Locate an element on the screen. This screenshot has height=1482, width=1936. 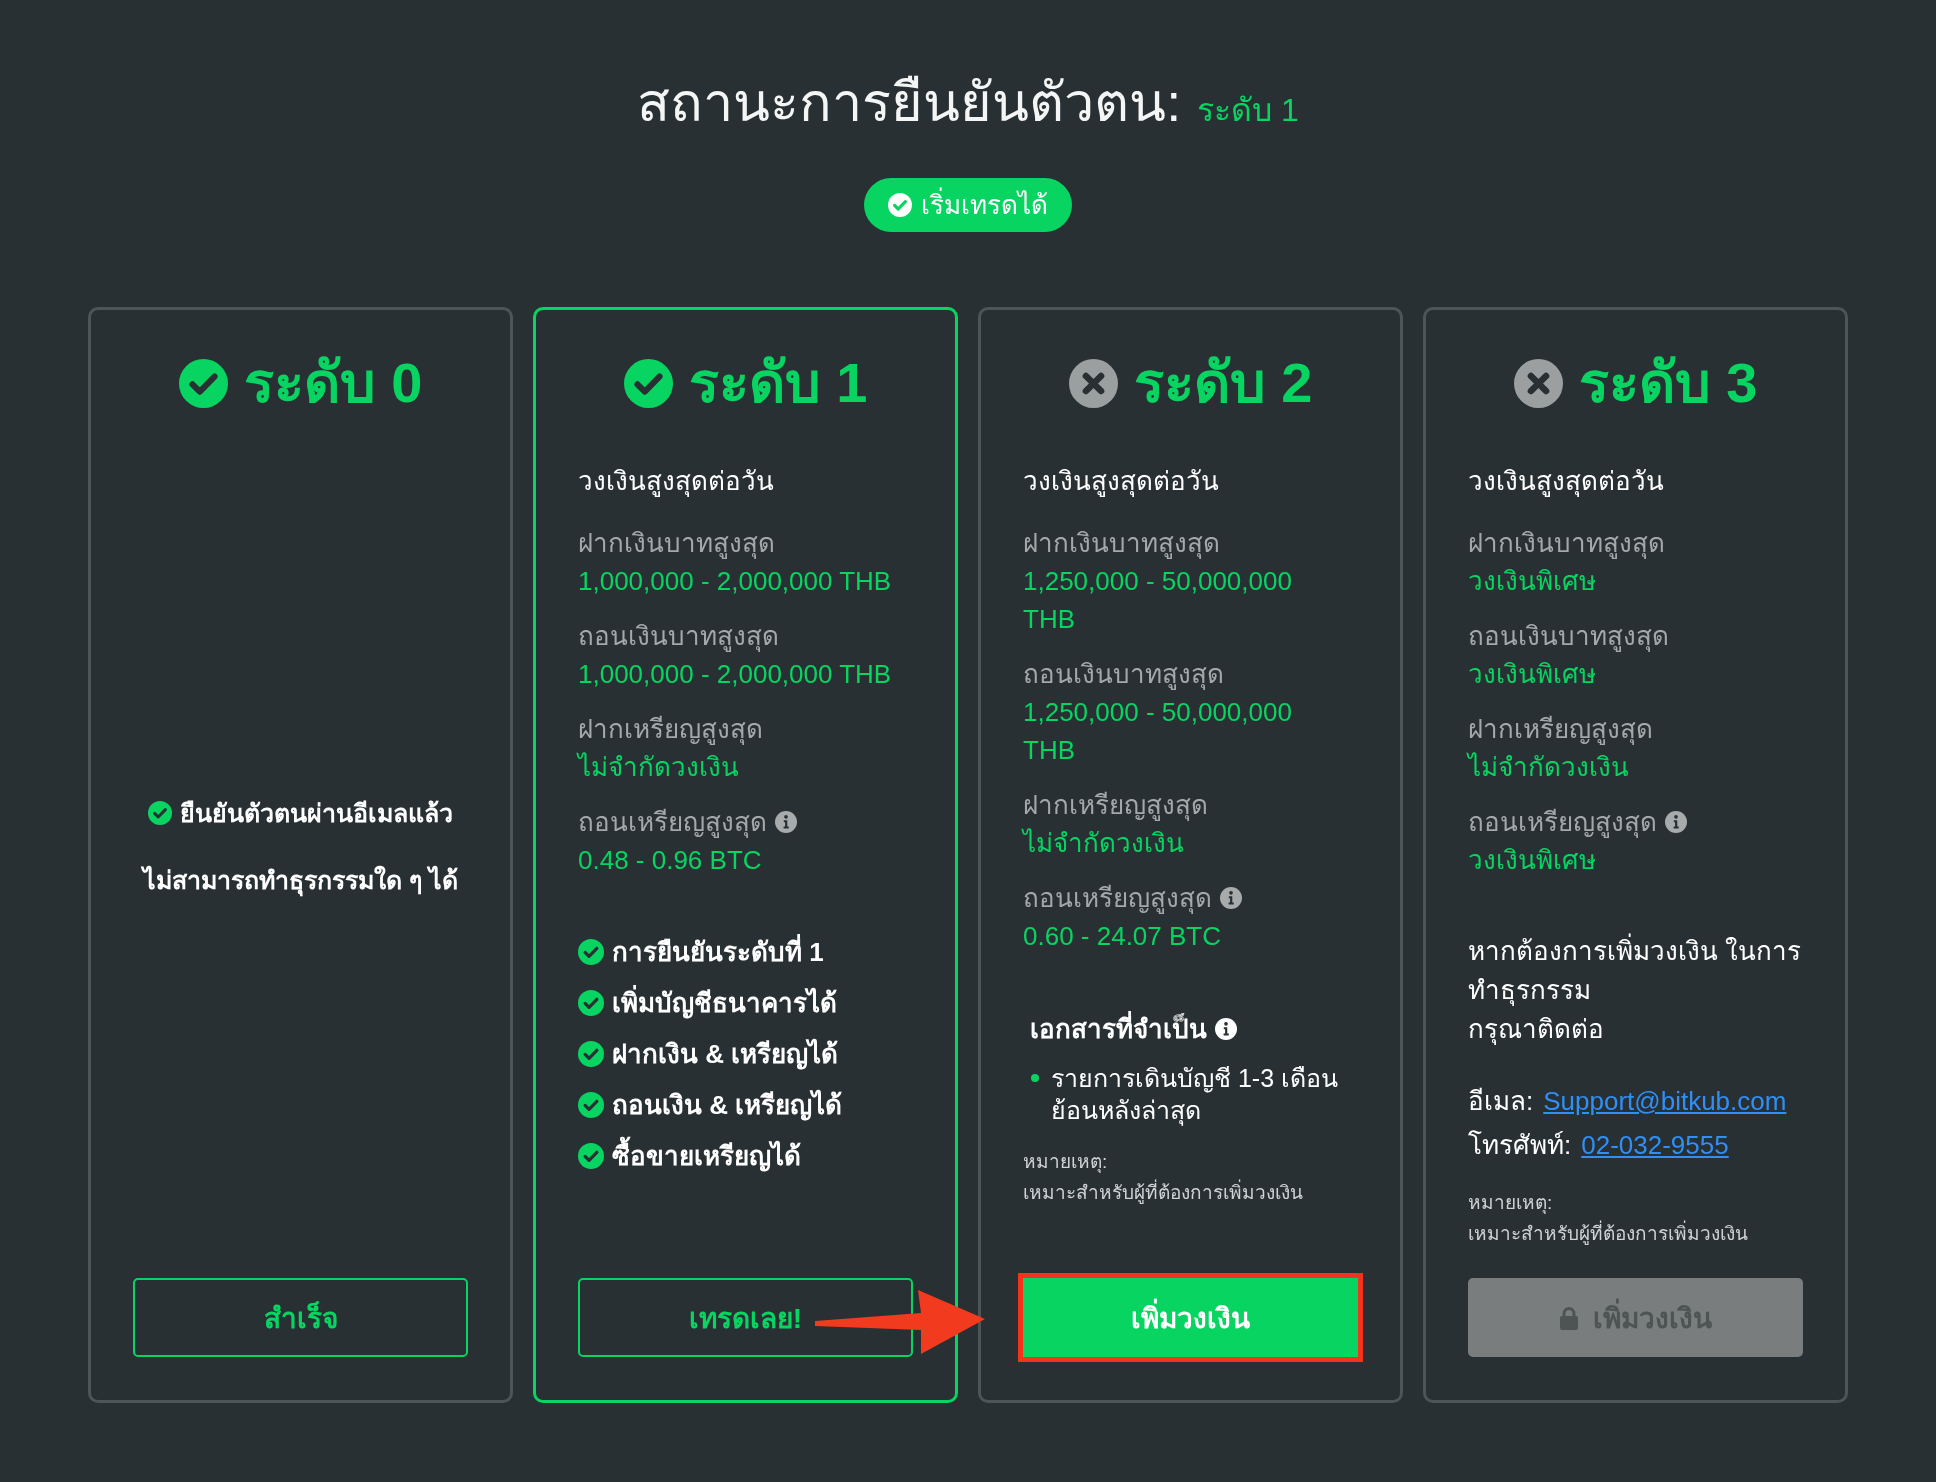
contact-text: หากต้องการเพิ่มวงเงิน ในการทำธุรกรรม is located at coordinates (1635, 971).